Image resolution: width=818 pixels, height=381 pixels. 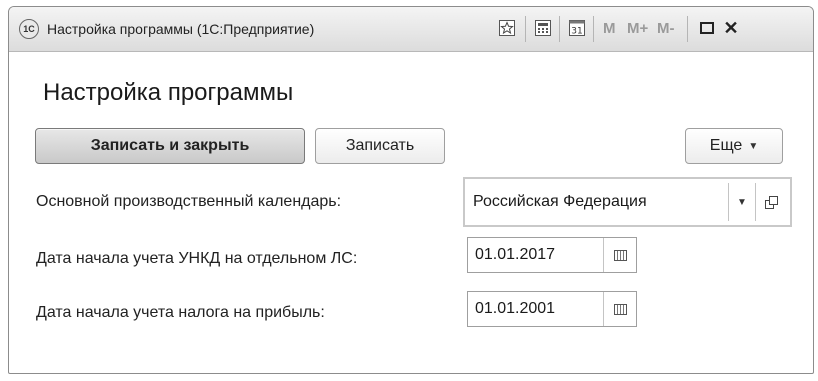 I want to click on maximize-icon, so click(x=707, y=28).